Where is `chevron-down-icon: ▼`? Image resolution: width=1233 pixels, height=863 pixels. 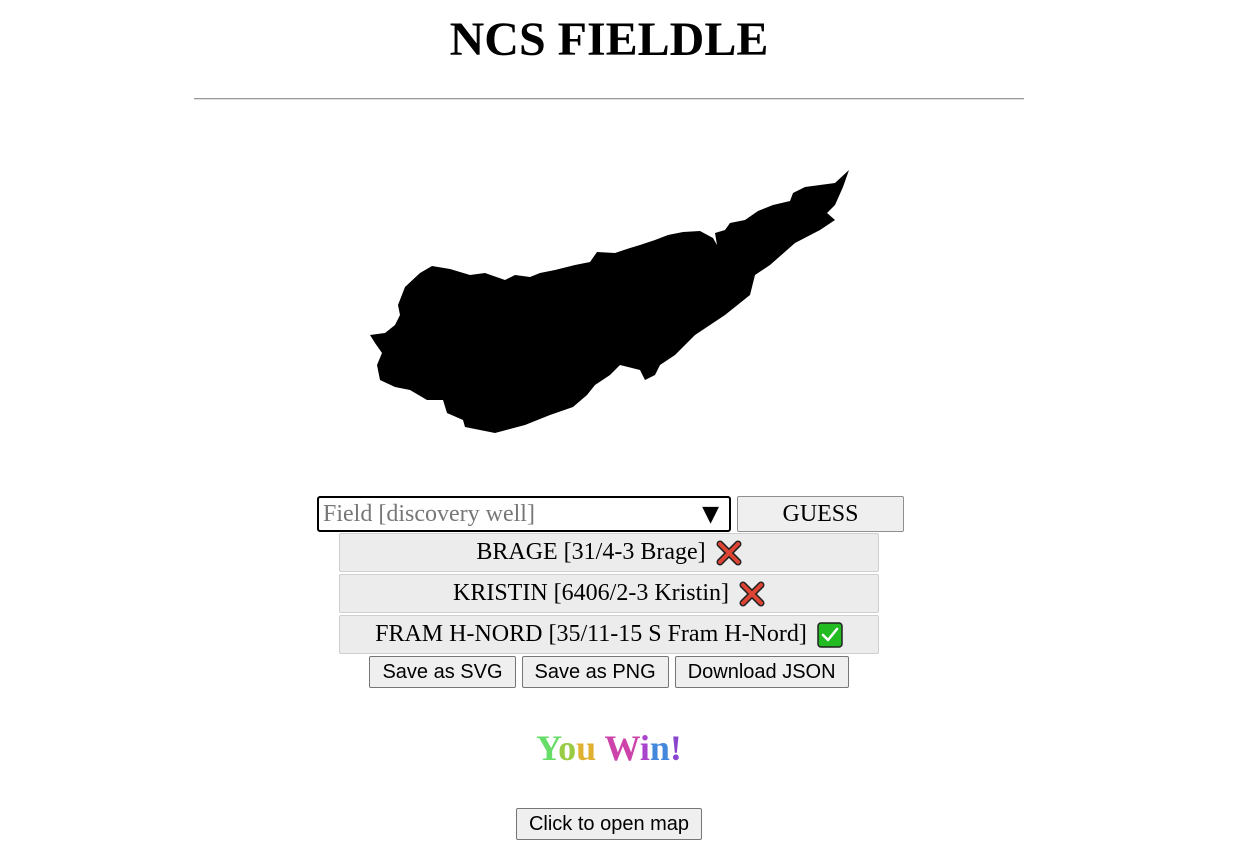 chevron-down-icon: ▼ is located at coordinates (710, 515).